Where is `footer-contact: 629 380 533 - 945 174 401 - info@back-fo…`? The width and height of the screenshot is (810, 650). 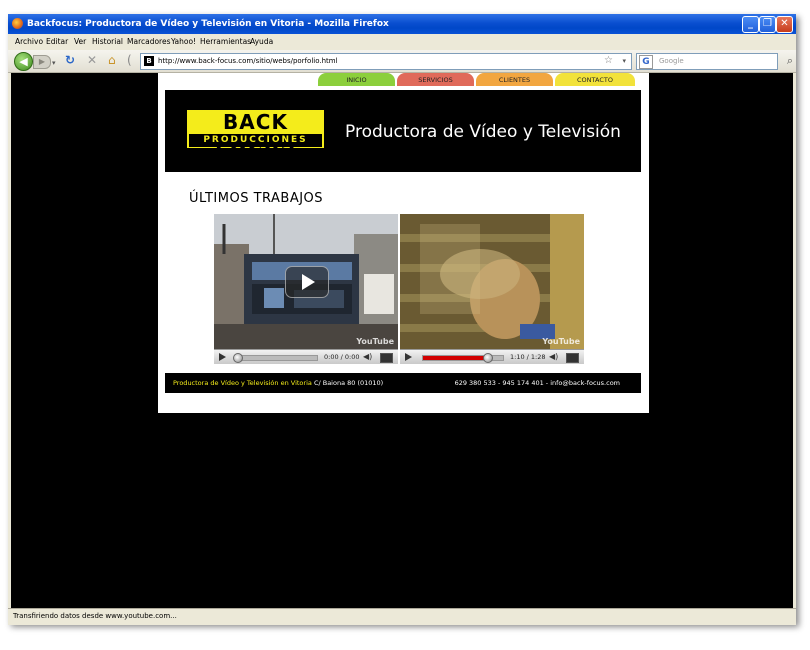
footer-contact: 629 380 533 - 945 174 401 - info@back-fo… is located at coordinates (537, 383).